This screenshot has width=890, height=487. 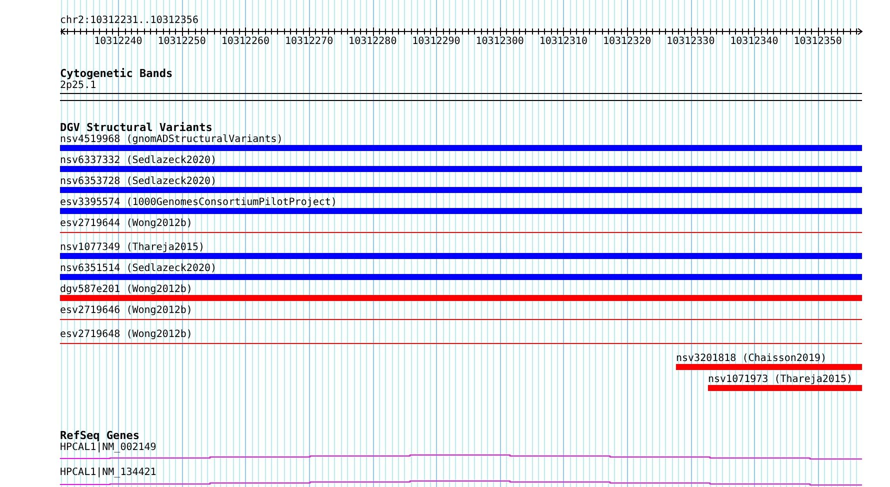 I want to click on feature-label: nsv6351514 (Sedlazeck2020), so click(x=138, y=268).